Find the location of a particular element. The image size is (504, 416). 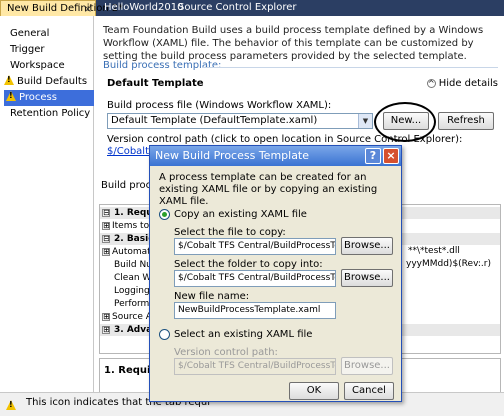

dropdown-value: Default Template (DefaultTemplate.xaml) is located at coordinates (214, 120).